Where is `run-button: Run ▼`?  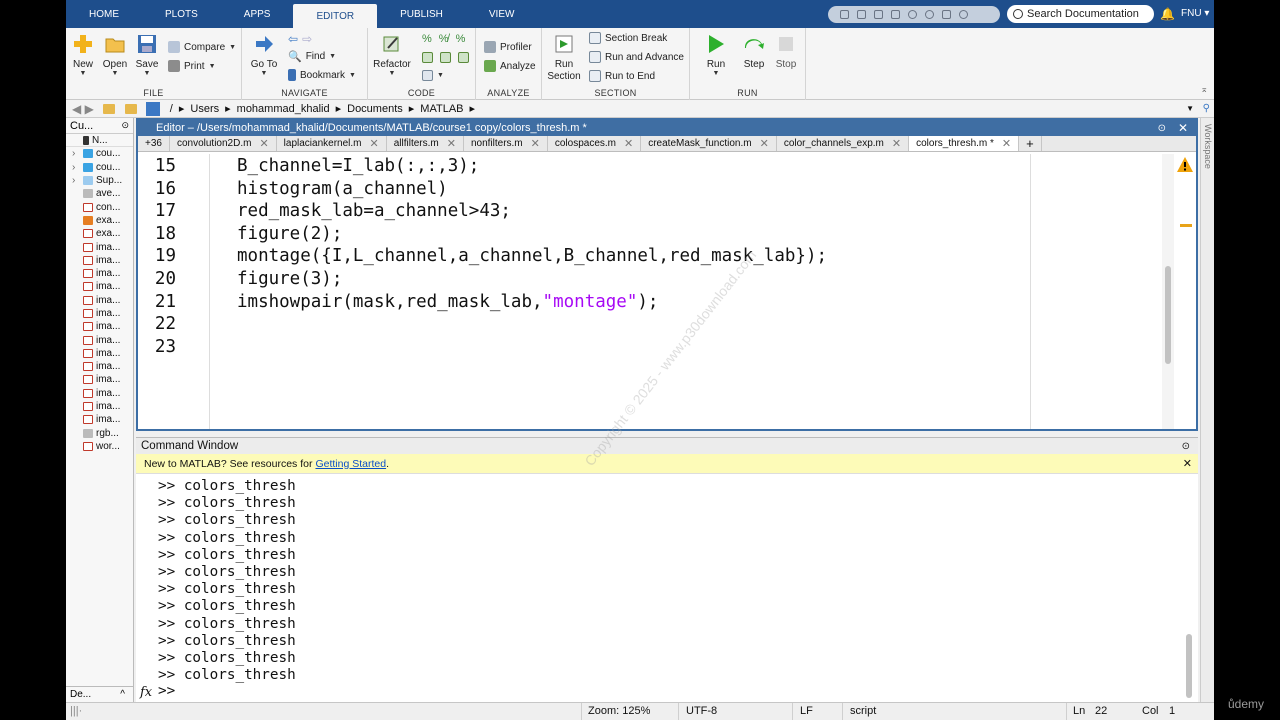
run-button: Run ▼ is located at coordinates (716, 55).